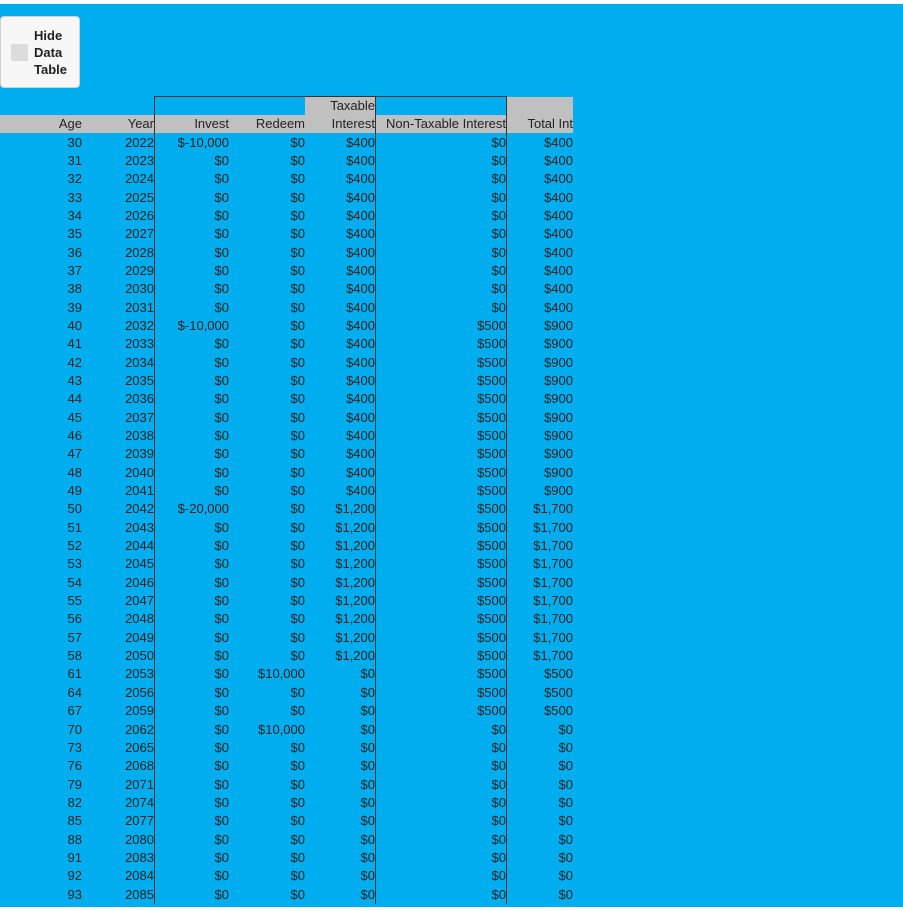  Describe the element at coordinates (286, 674) in the screenshot. I see `table-row: 61 2053 $0 $10,000 $0 $500 $500` at that location.